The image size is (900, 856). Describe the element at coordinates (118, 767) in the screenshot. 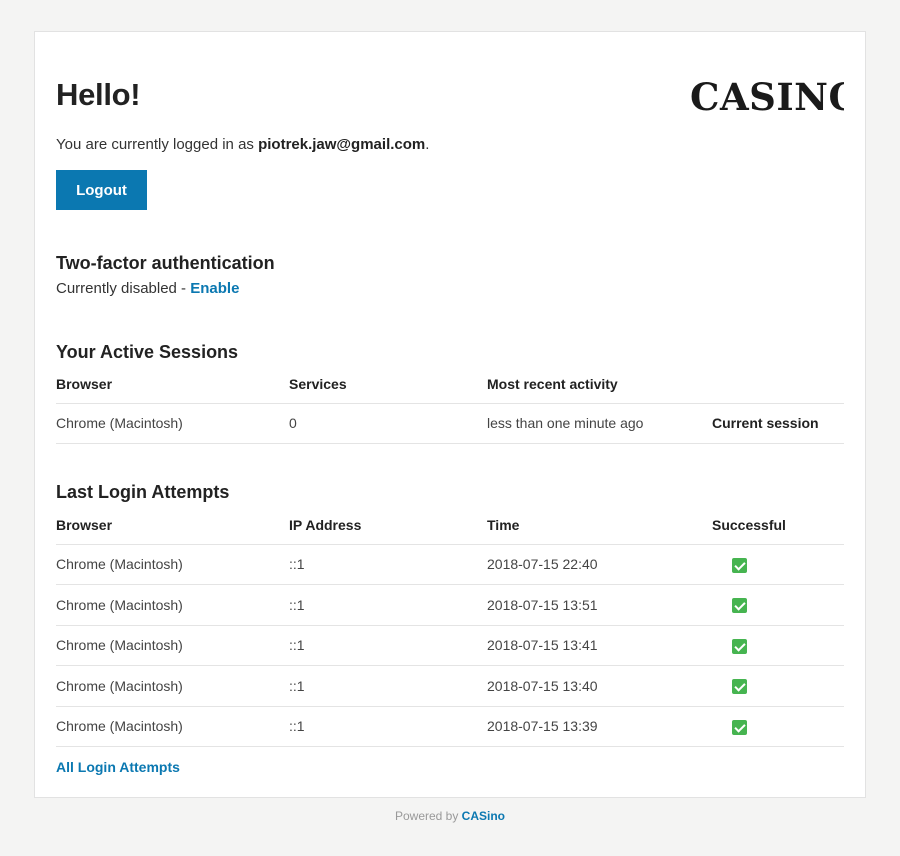

I see `all-login-attempts-link: All Login Attempts` at that location.